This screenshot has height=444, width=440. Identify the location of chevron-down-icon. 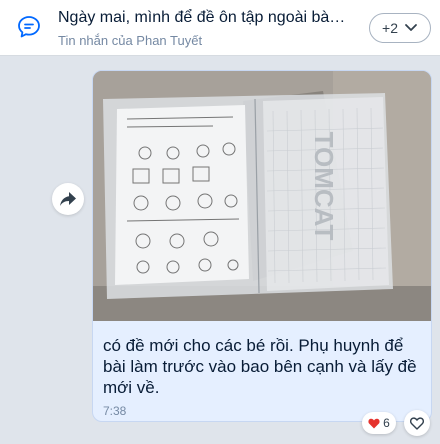
(411, 27).